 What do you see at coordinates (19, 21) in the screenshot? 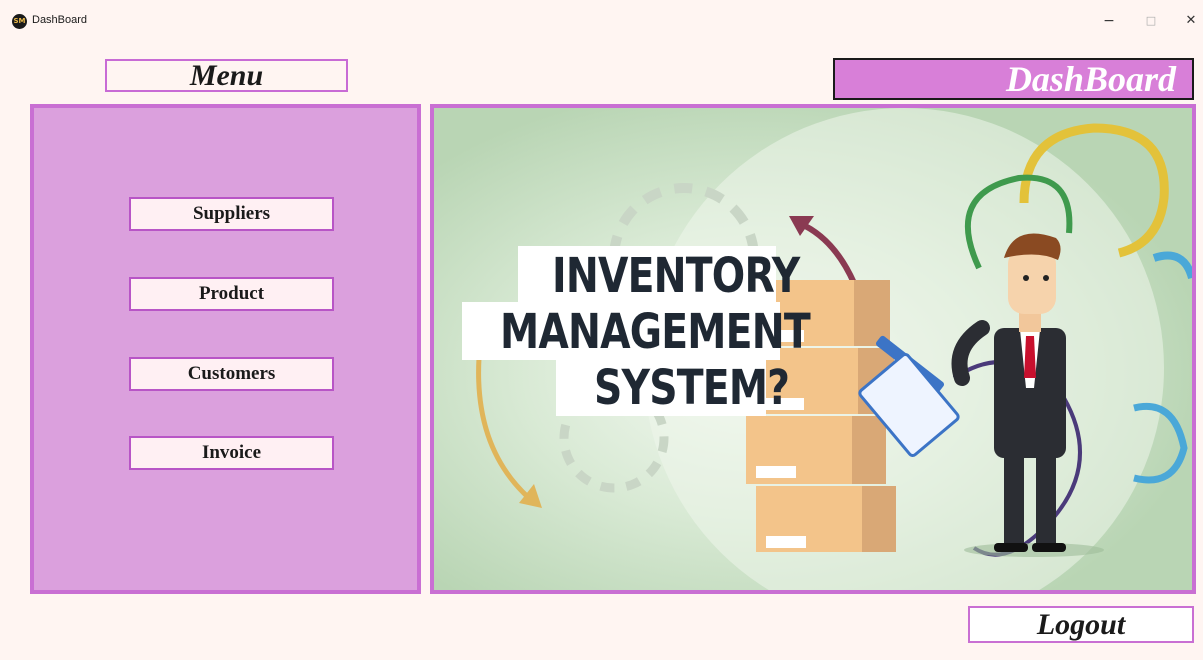
I see `app-icon: SM` at bounding box center [19, 21].